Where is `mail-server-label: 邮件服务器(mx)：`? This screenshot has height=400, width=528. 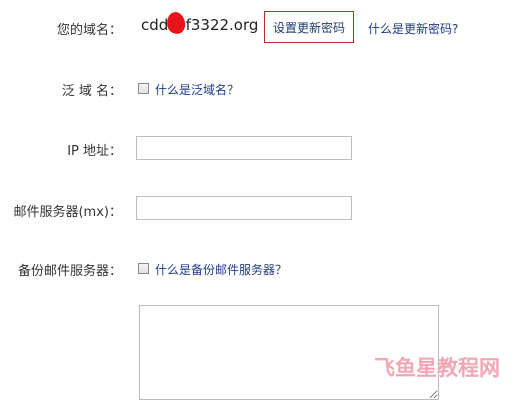
mail-server-label: 邮件服务器(mx)： is located at coordinates (67, 212).